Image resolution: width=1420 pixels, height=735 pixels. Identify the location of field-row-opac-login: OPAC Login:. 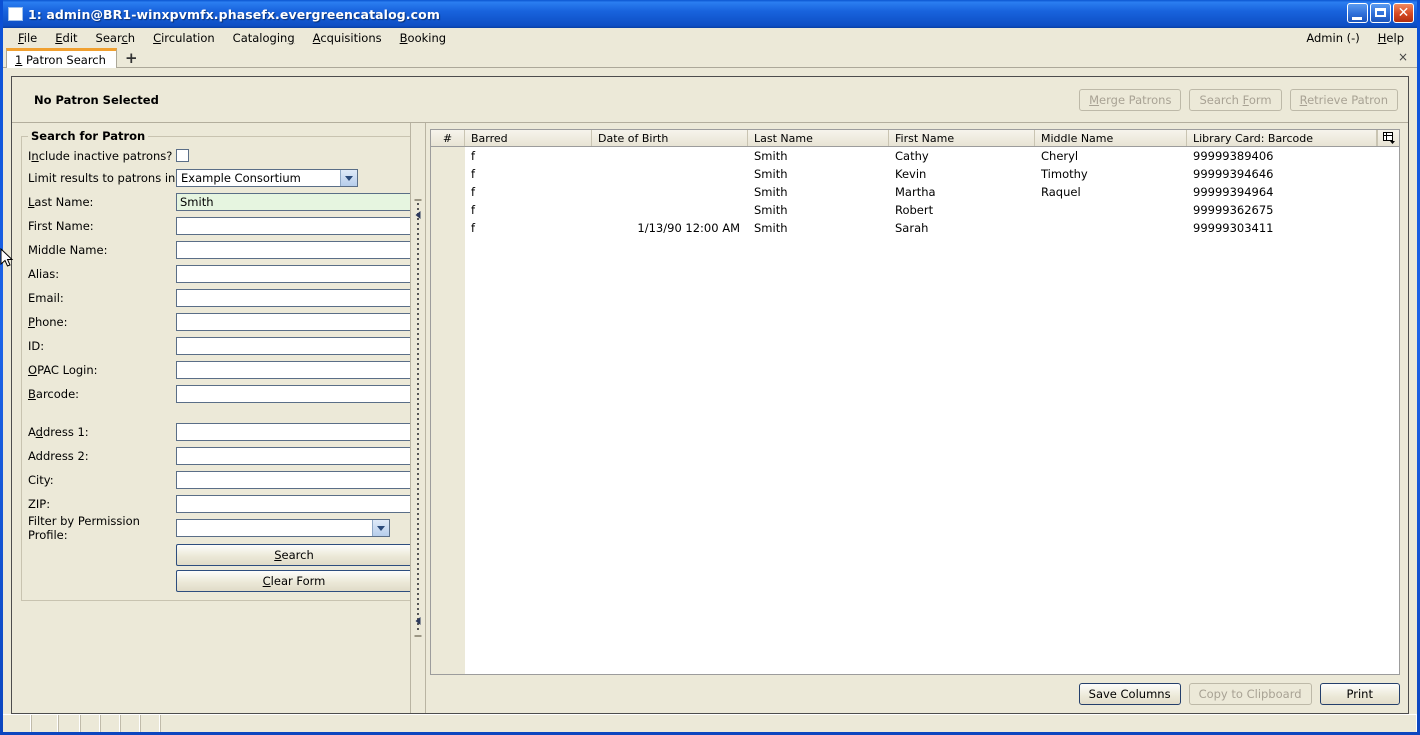
(220, 370).